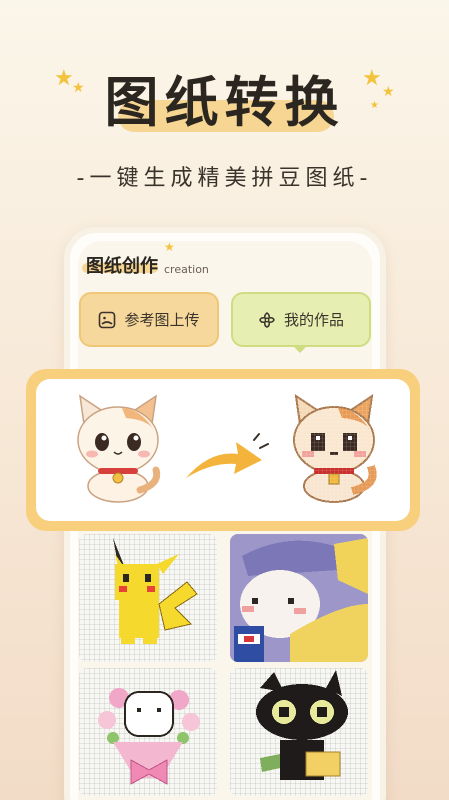  What do you see at coordinates (227, 455) in the screenshot?
I see `arrow-right-icon` at bounding box center [227, 455].